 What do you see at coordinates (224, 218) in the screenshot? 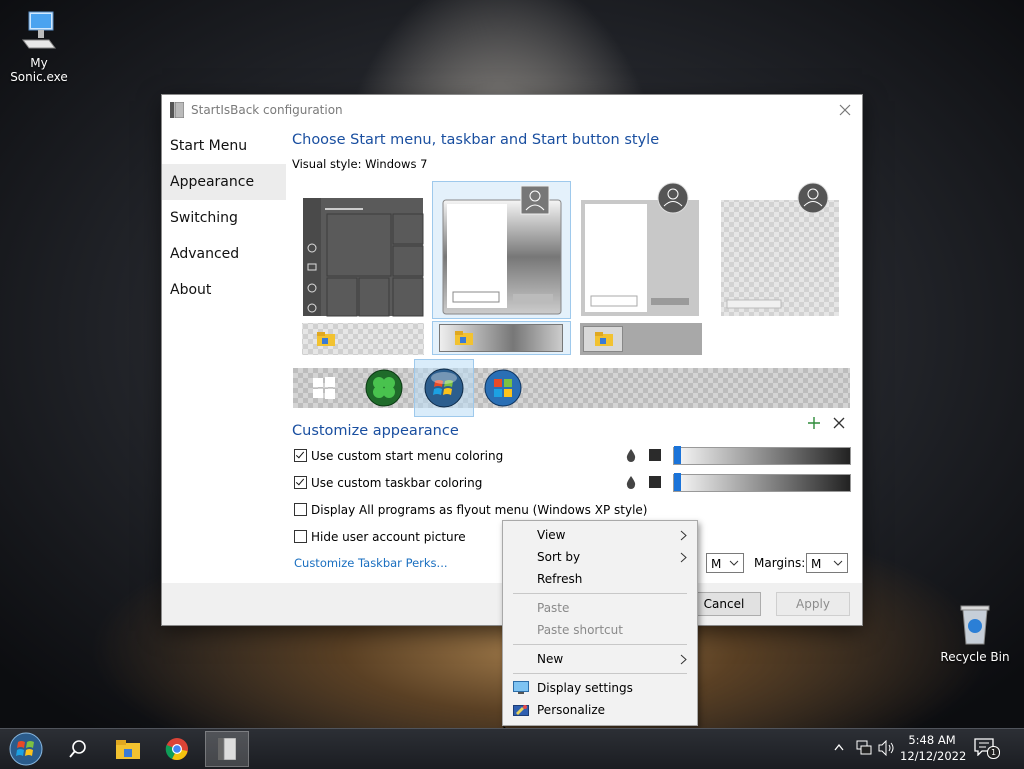
I see `nav-item-switching: Switching` at bounding box center [224, 218].